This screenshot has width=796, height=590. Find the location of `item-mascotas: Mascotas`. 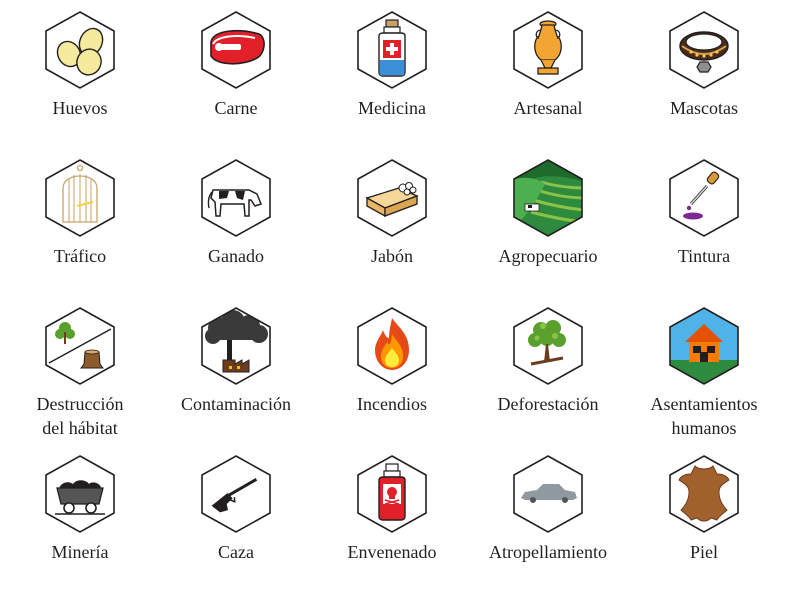

item-mascotas: Mascotas is located at coordinates (704, 76).